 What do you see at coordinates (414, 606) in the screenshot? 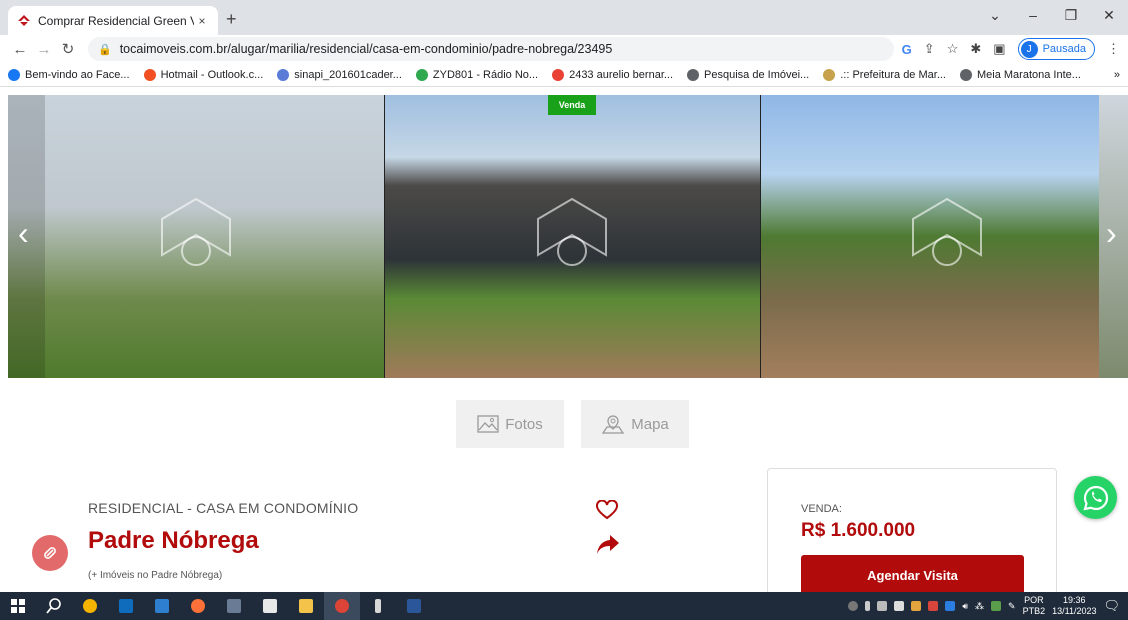
I see `word-icon` at bounding box center [414, 606].